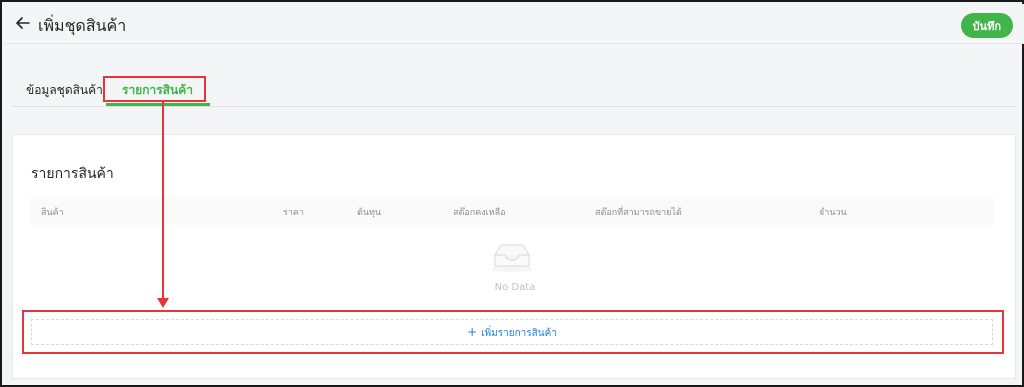 Image resolution: width=1024 pixels, height=387 pixels. I want to click on column-header-cost: ต้นทุน, so click(369, 213).